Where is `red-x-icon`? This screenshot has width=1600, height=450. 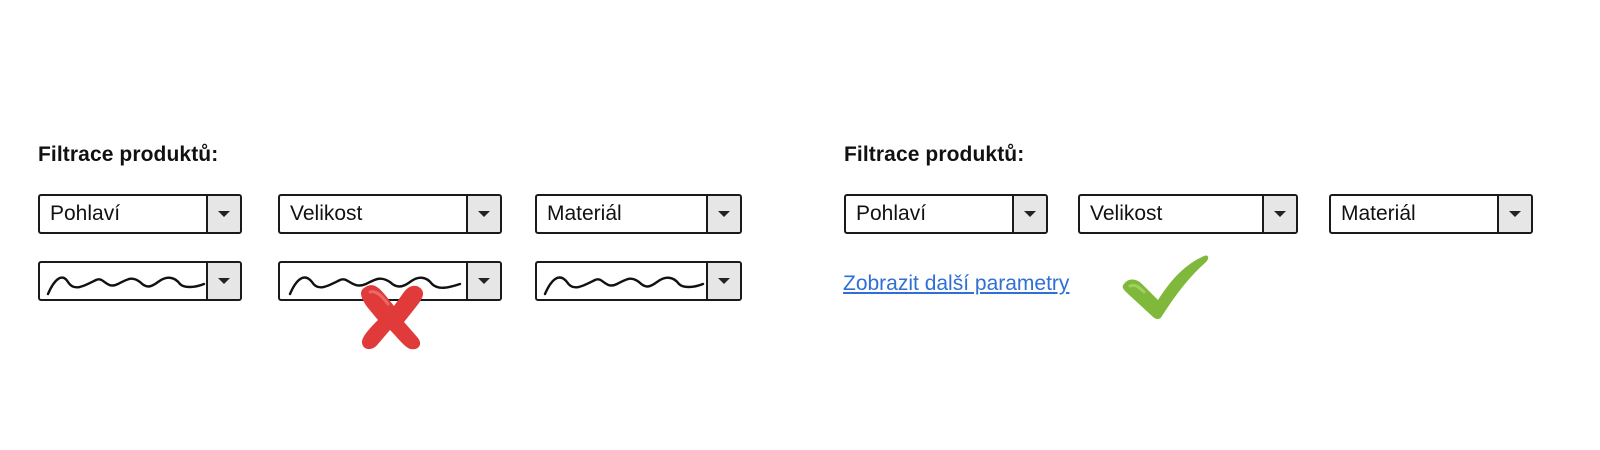 red-x-icon is located at coordinates (392, 317).